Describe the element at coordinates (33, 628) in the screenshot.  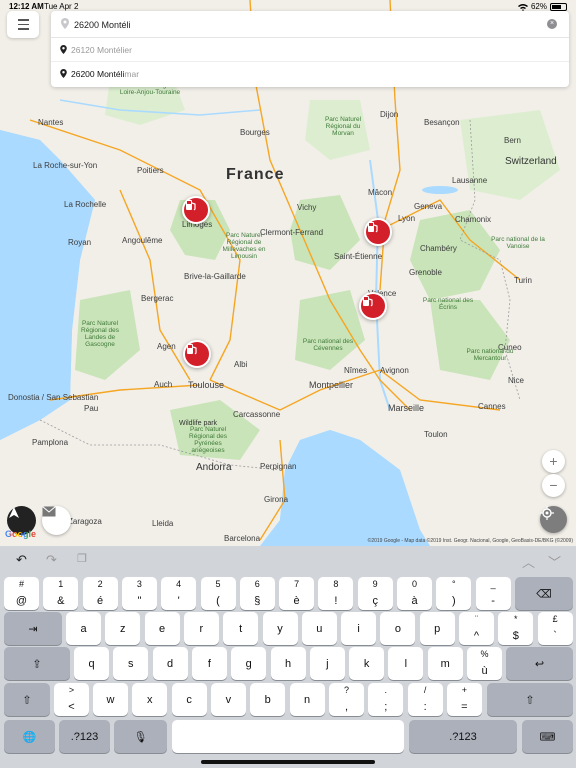
I see `tab-key: ⇥` at that location.